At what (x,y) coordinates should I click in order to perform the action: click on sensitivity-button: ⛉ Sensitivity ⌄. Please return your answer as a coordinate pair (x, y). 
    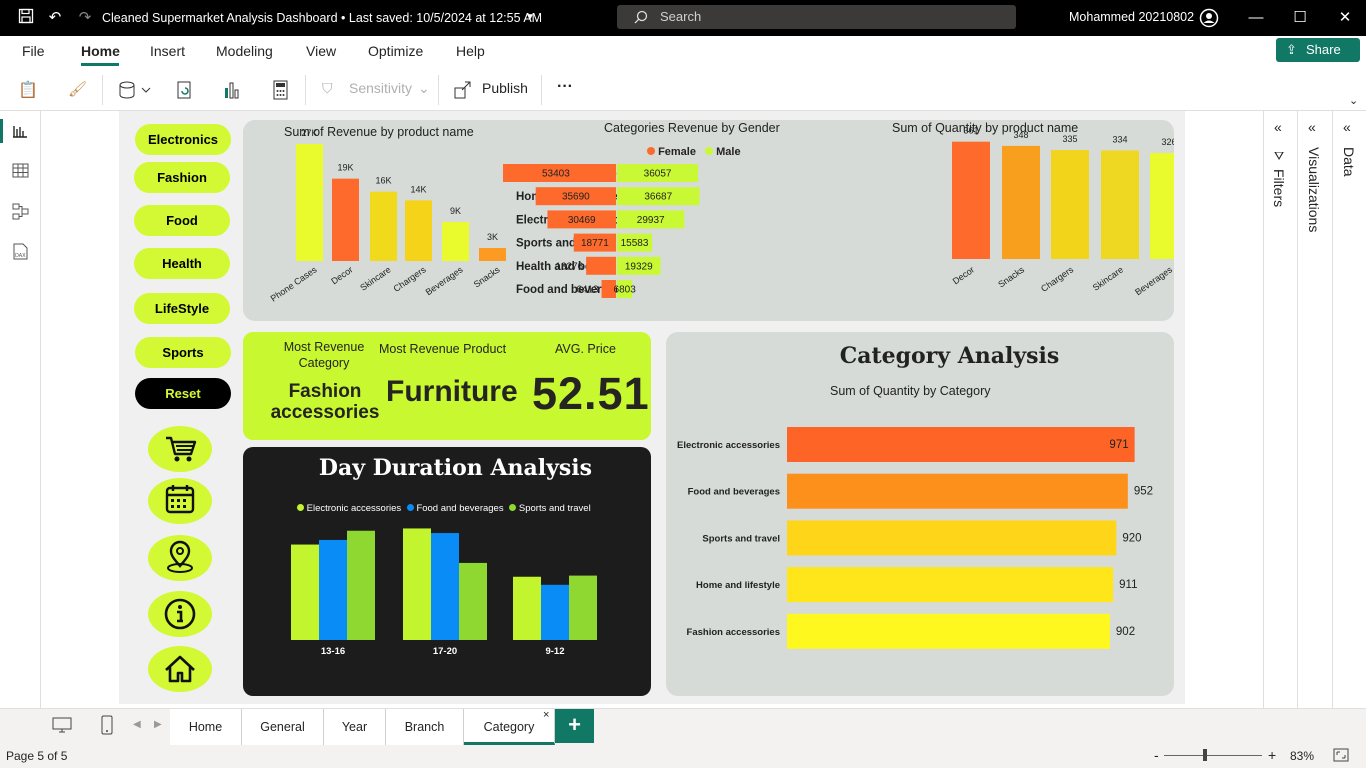
    Looking at the image, I should click on (378, 91).